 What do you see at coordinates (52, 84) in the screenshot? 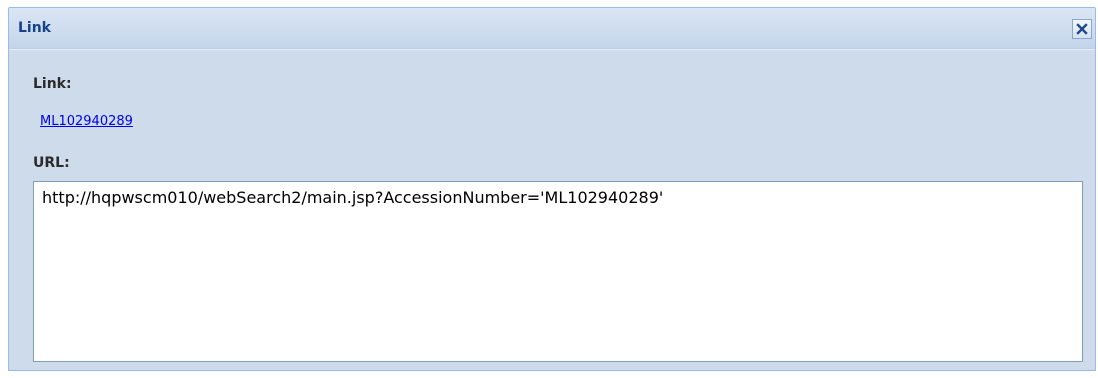
I see `link-label: Link:` at bounding box center [52, 84].